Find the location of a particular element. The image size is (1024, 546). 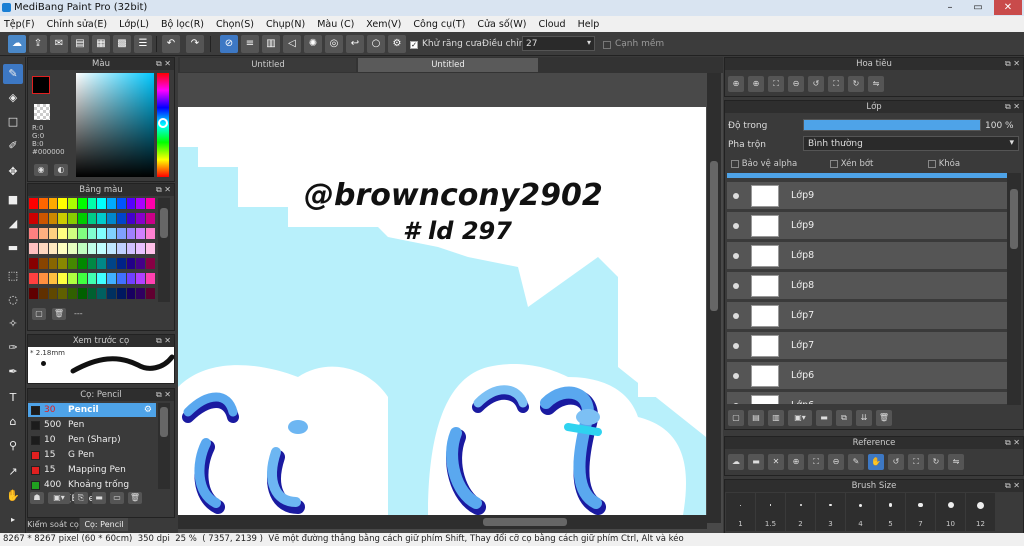

canvas-vertical-scrollbar is located at coordinates (714, 298).